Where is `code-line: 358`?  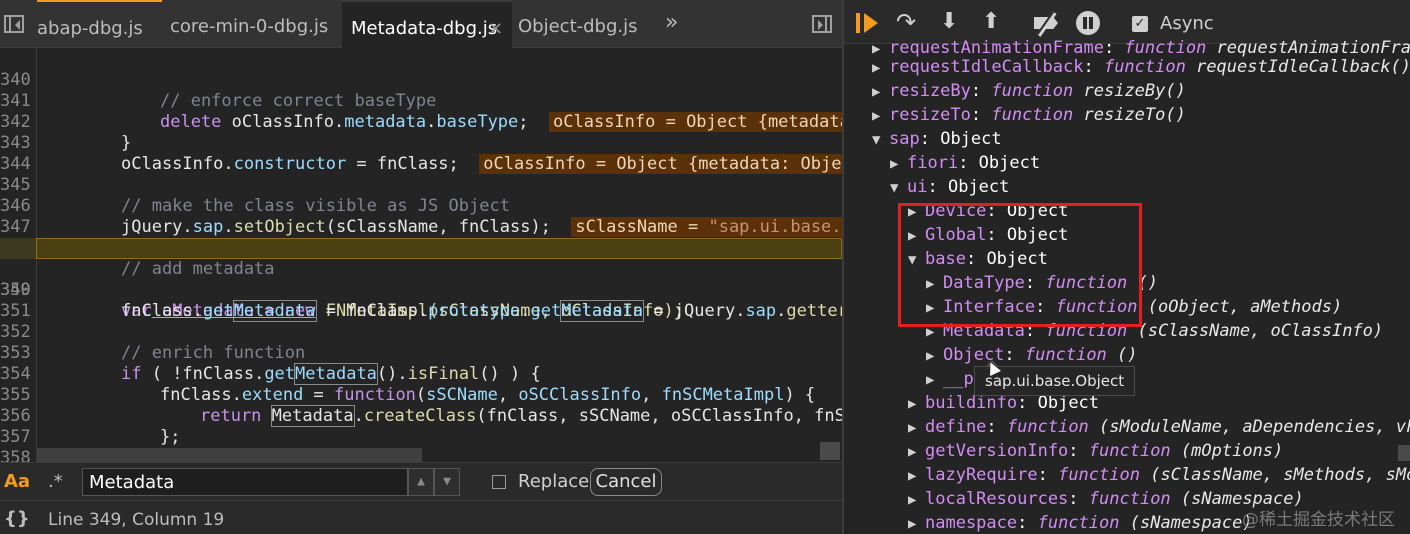
code-line: 358 is located at coordinates (421, 444).